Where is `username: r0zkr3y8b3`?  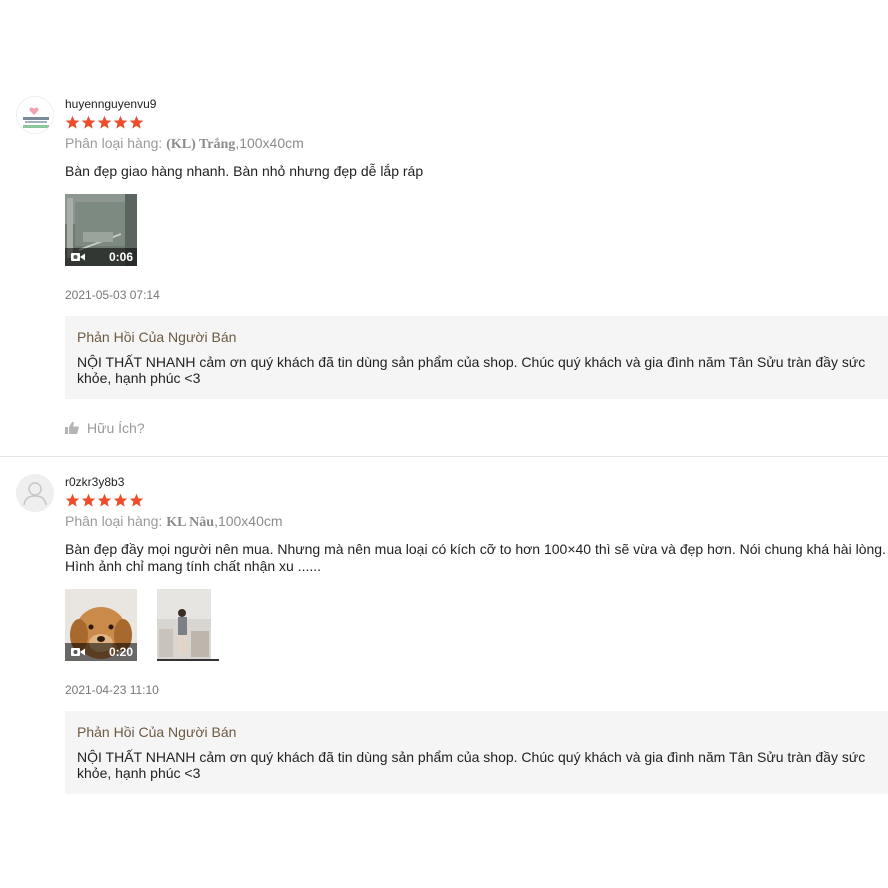 username: r0zkr3y8b3 is located at coordinates (476, 482).